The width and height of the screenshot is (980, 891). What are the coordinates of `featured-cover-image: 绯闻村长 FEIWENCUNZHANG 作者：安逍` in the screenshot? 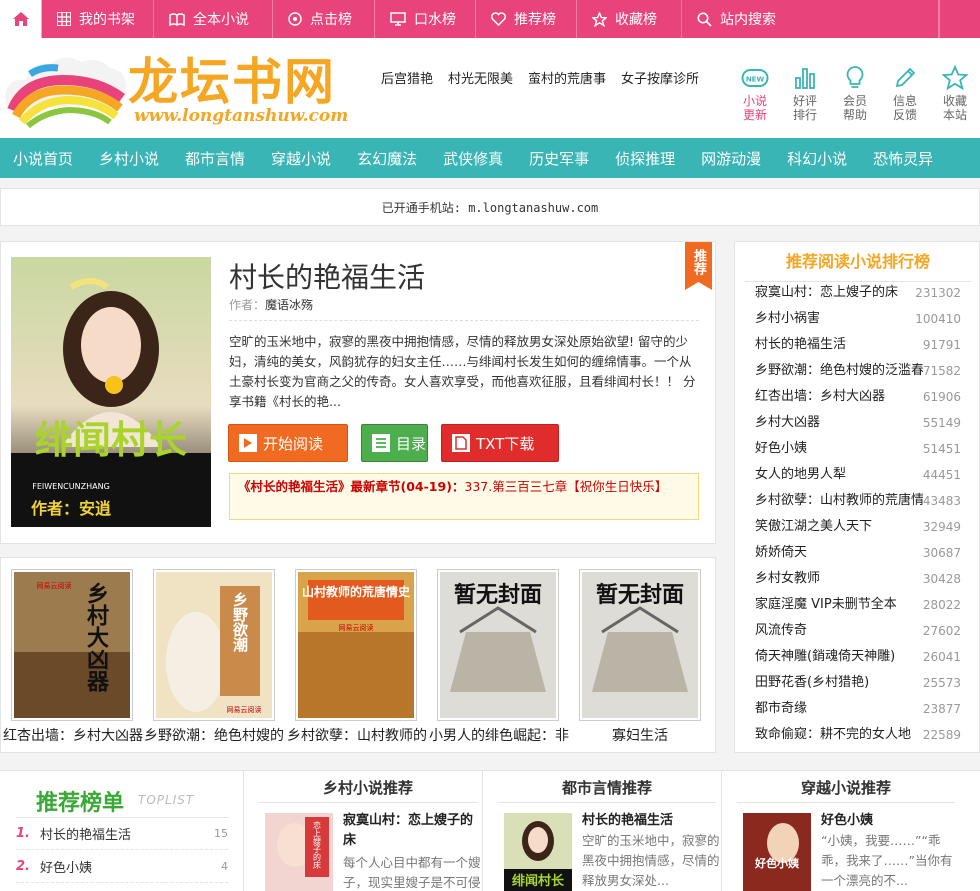 It's located at (111, 392).